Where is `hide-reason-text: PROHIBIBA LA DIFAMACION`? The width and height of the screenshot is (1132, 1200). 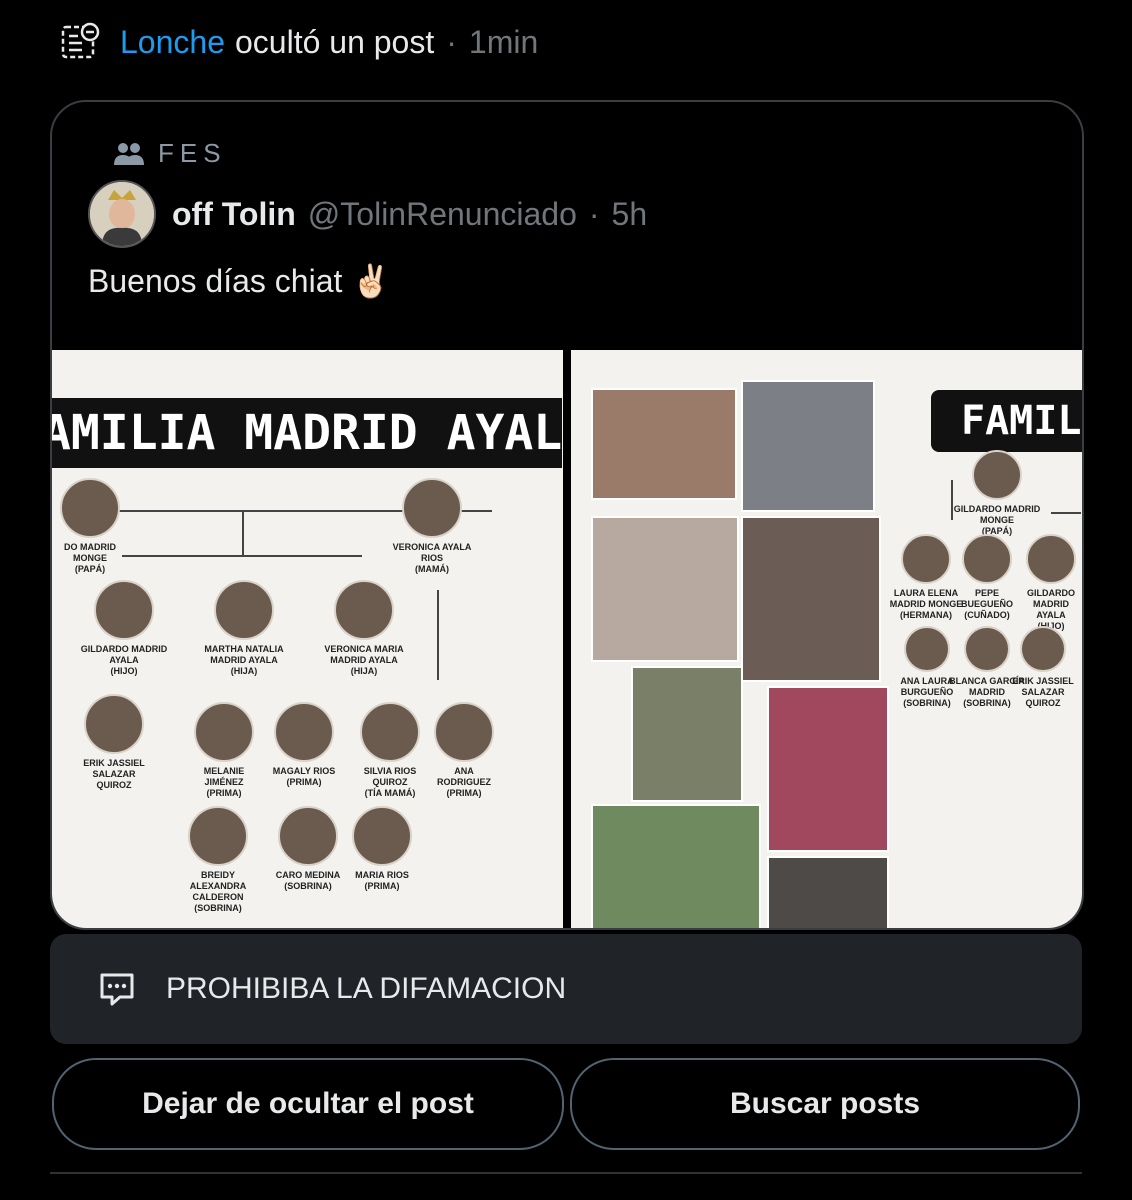 hide-reason-text: PROHIBIBA LA DIFAMACION is located at coordinates (366, 988).